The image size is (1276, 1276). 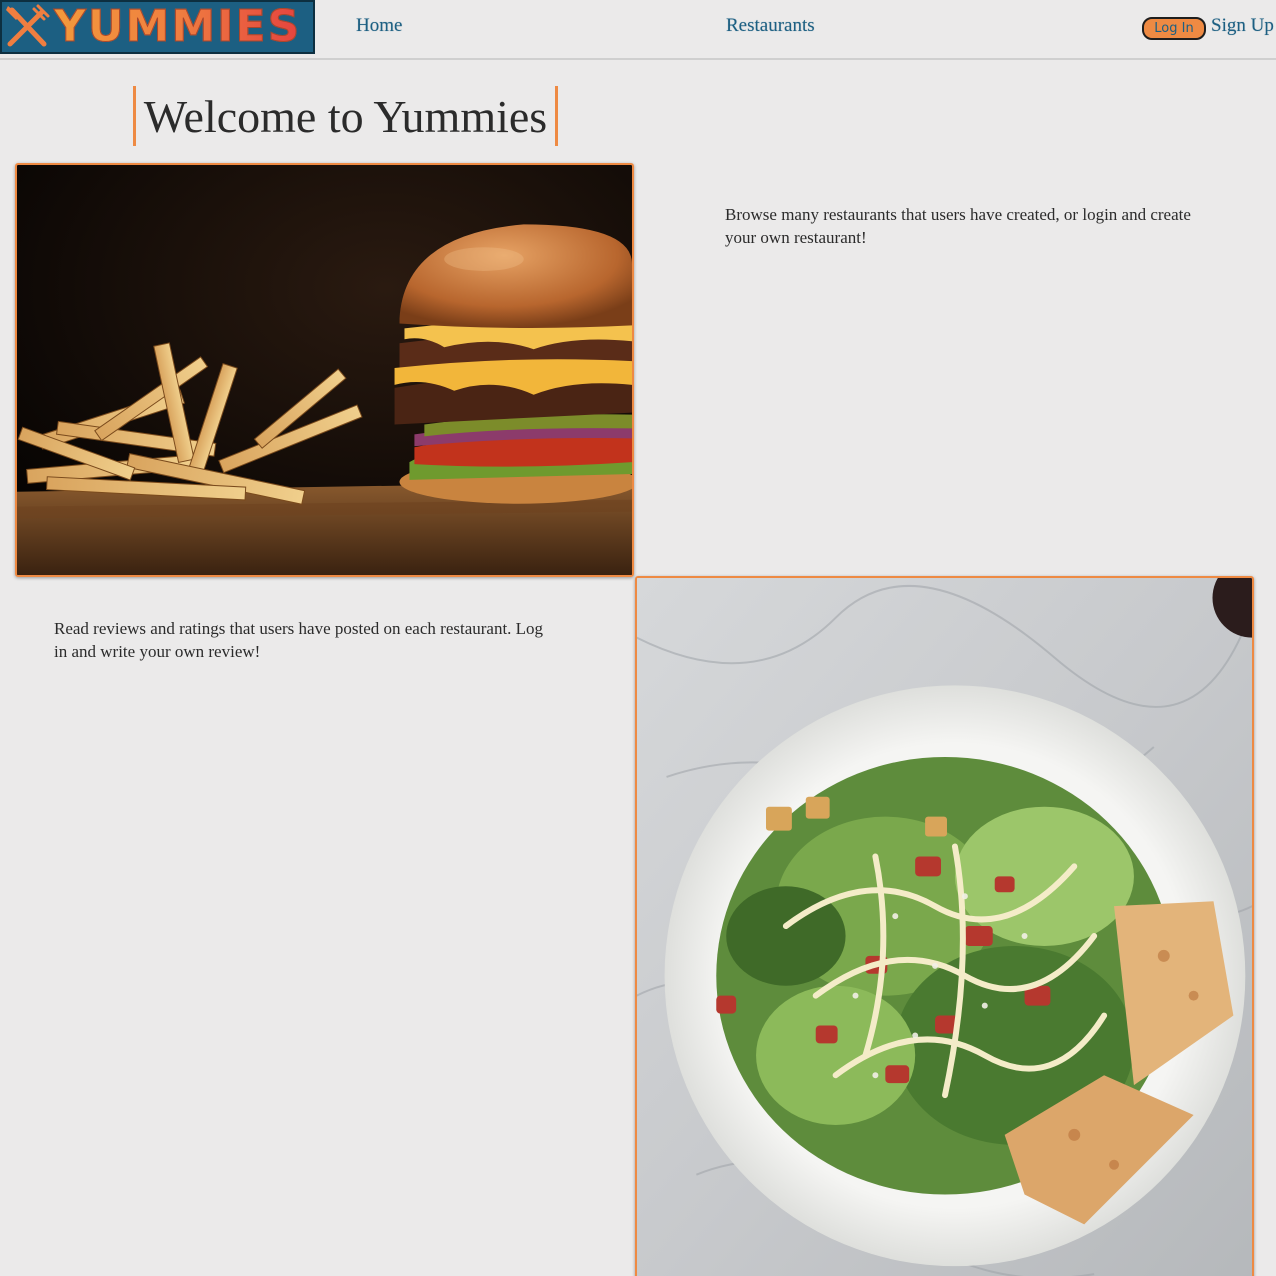 I want to click on signup-link: Sign Up, so click(x=1242, y=26).